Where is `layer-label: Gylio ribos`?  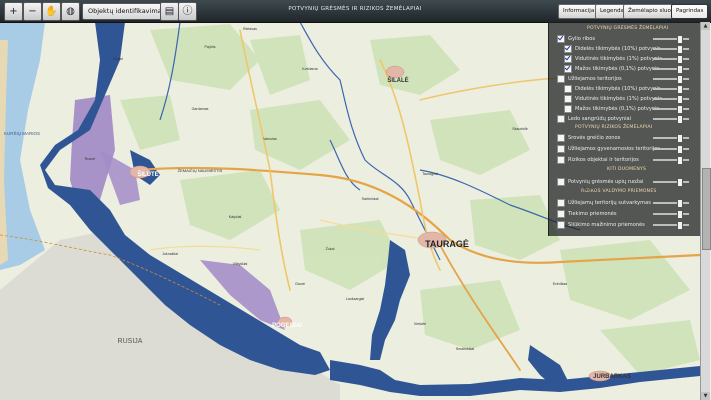
layer-label: Gylio ribos is located at coordinates (582, 38).